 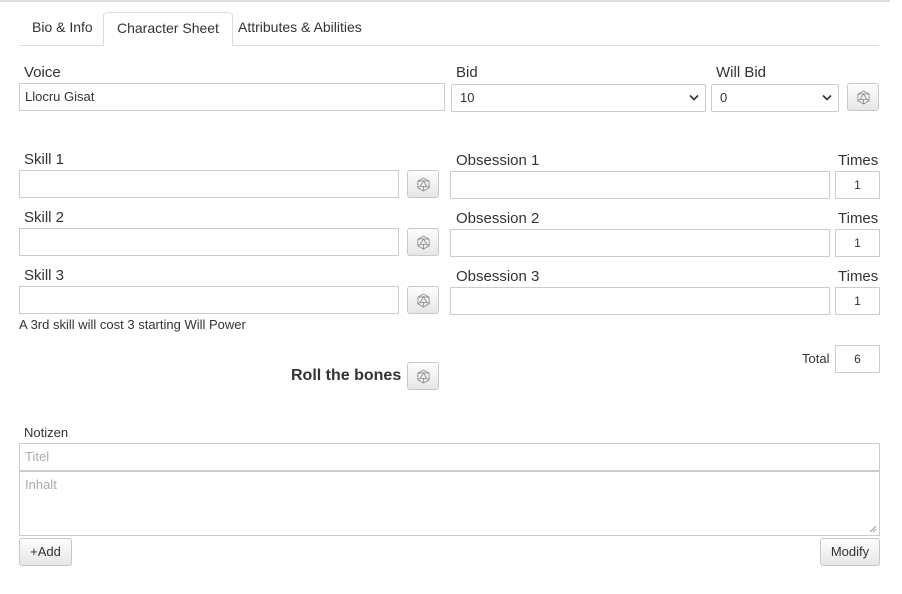 What do you see at coordinates (498, 218) in the screenshot?
I see `obsession-2-label: Obsession 2` at bounding box center [498, 218].